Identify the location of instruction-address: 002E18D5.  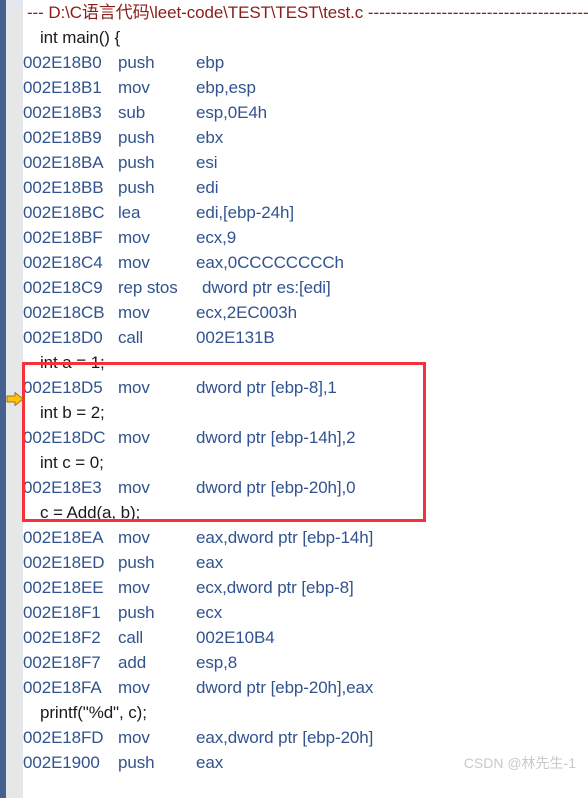
(63, 387).